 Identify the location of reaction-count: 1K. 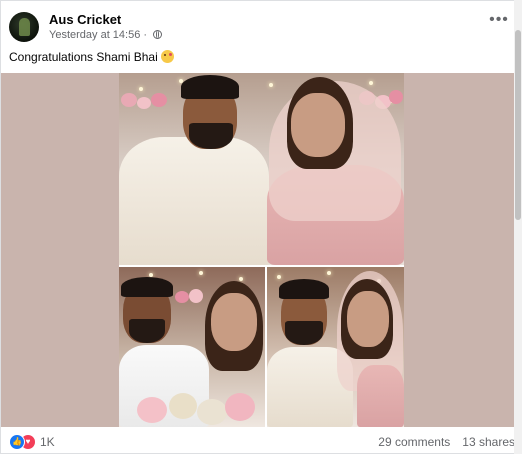
(47, 442).